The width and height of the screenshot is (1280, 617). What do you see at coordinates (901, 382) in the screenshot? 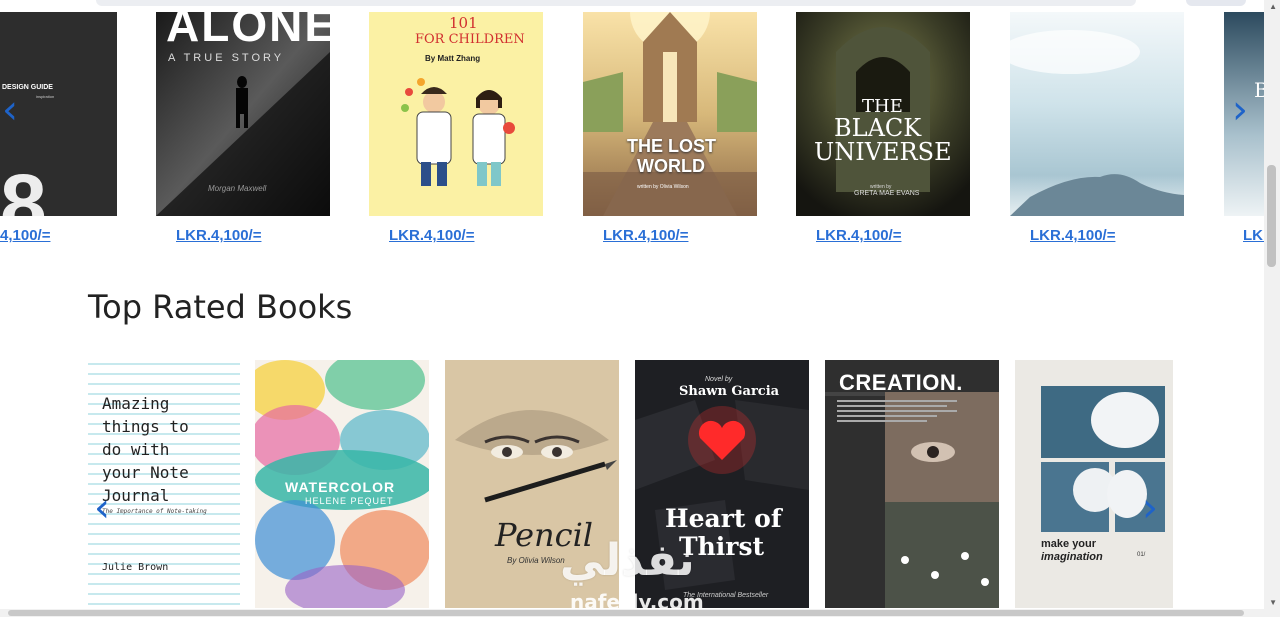
I see `book-cover-title: CREATION.` at bounding box center [901, 382].